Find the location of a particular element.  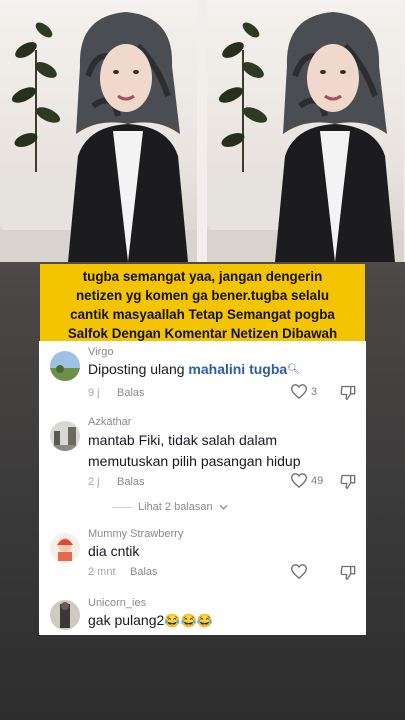

comment-username: Mummy Strawberry is located at coordinates (135, 534).